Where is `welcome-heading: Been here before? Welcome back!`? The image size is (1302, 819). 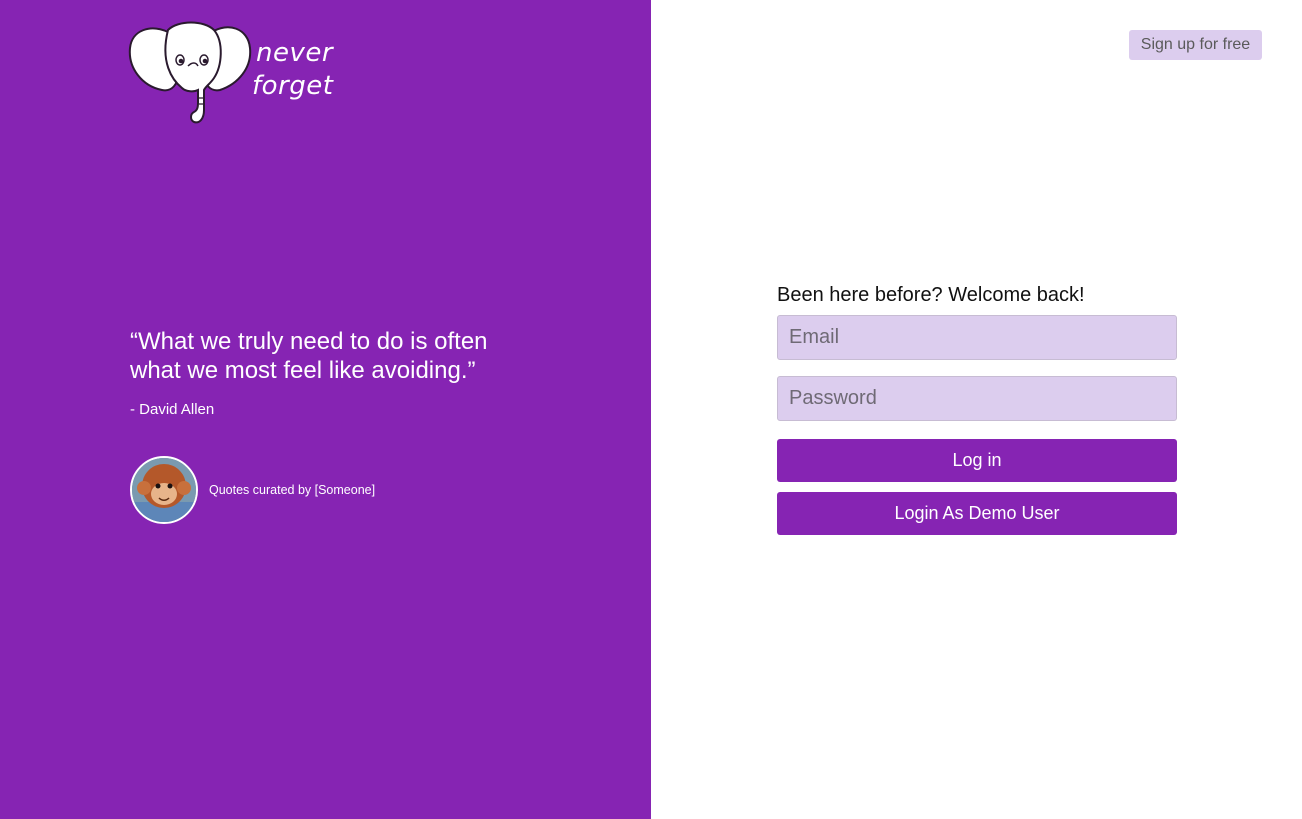 welcome-heading: Been here before? Welcome back! is located at coordinates (931, 295).